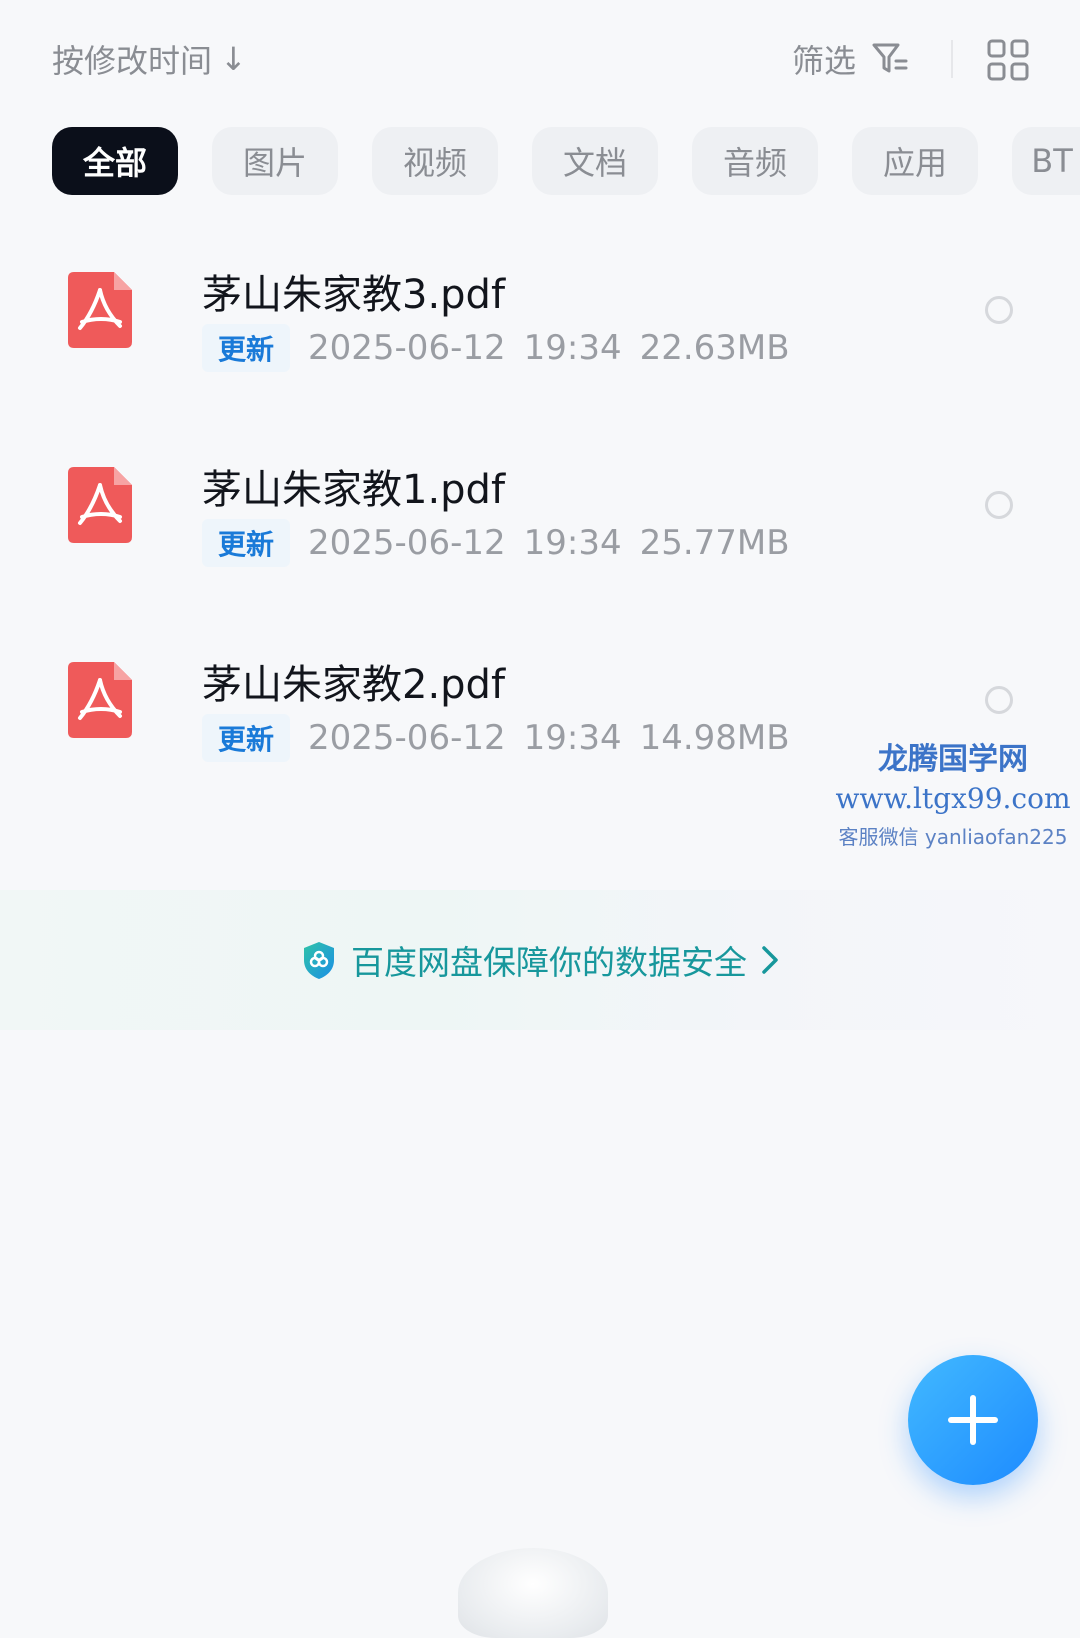 The width and height of the screenshot is (1080, 1638). I want to click on mascot-peek, so click(533, 1593).